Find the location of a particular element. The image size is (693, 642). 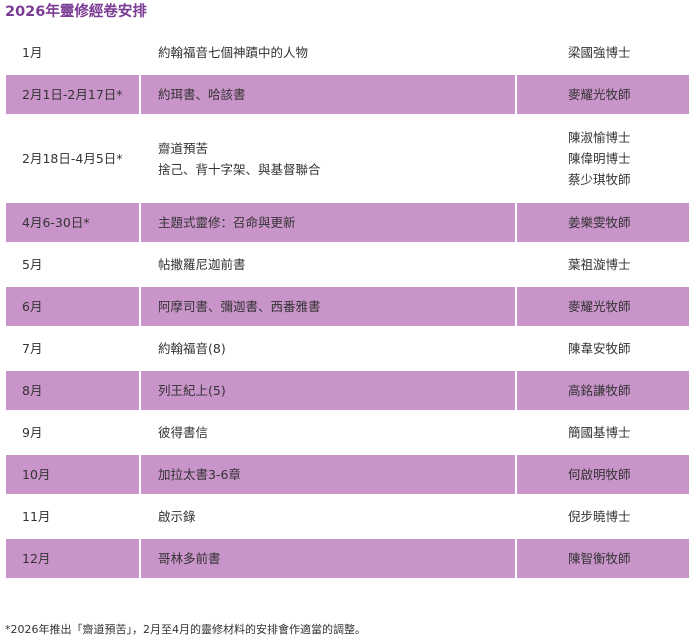

topic-cell: 彼得書信 is located at coordinates (329, 432).